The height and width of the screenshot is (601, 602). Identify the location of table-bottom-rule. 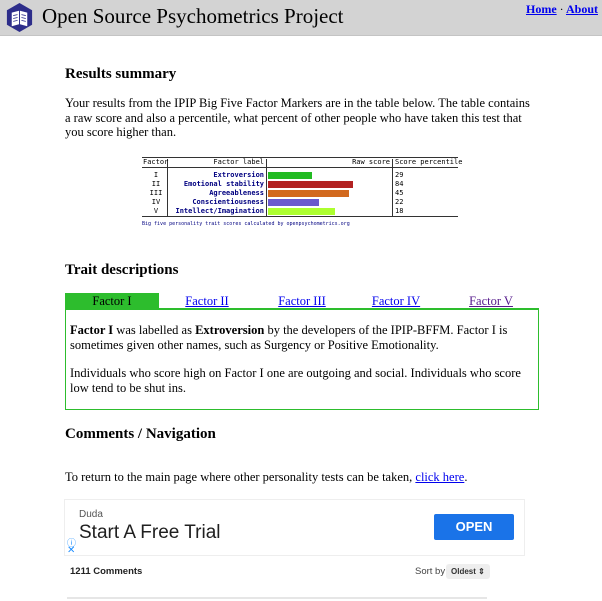
(300, 216).